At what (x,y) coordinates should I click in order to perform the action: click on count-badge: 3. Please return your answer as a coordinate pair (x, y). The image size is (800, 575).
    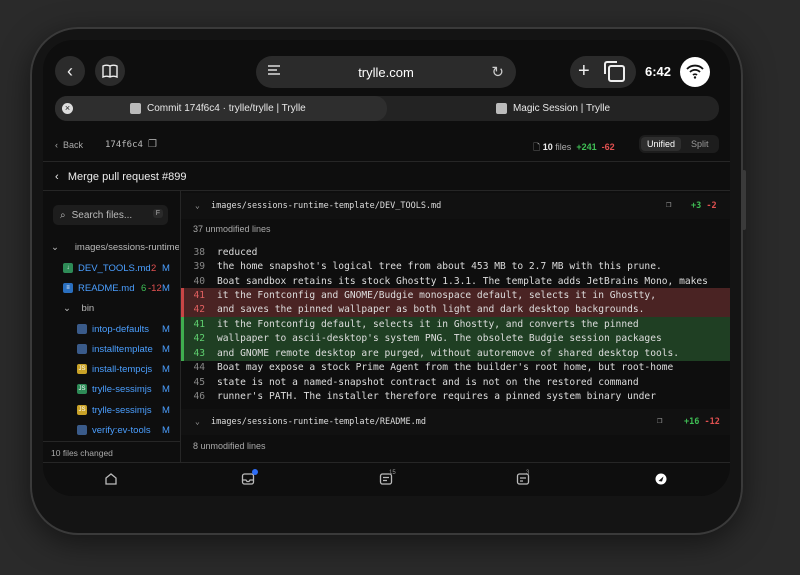
    Looking at the image, I should click on (528, 473).